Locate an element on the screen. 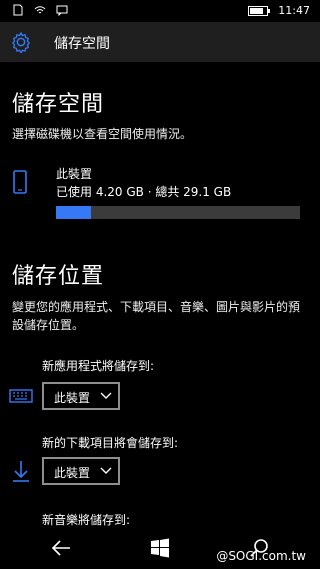 Image resolution: width=320 pixels, height=569 pixels. downloads-location-value: 此裝置 is located at coordinates (72, 473).